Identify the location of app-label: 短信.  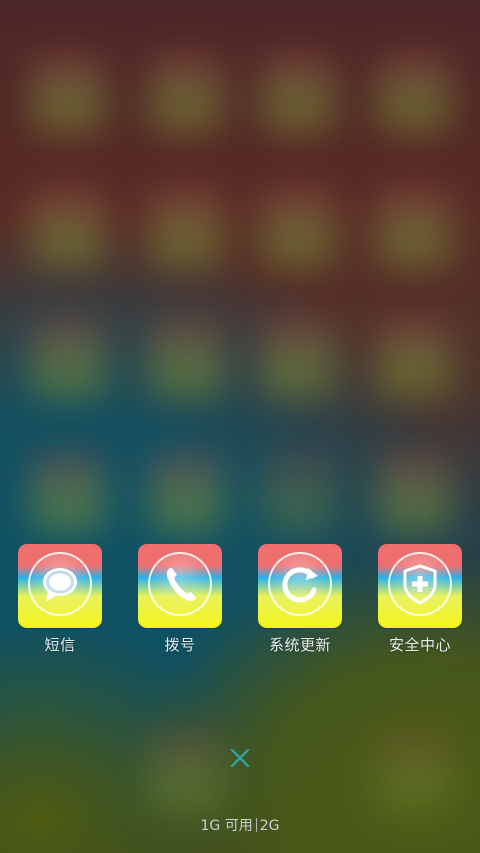
(60, 645).